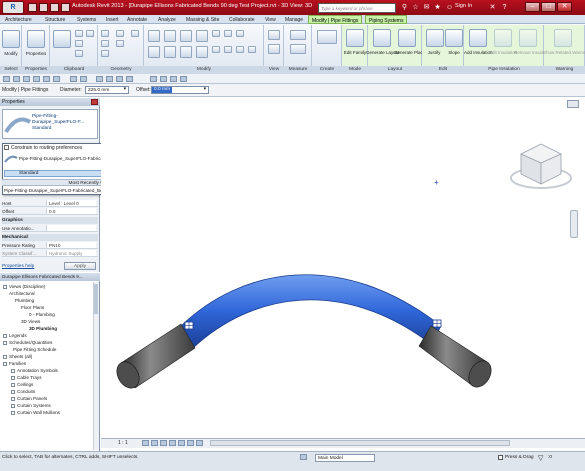 The height and width of the screenshot is (471, 585). I want to click on modify-tool-icon, so click(11, 39).